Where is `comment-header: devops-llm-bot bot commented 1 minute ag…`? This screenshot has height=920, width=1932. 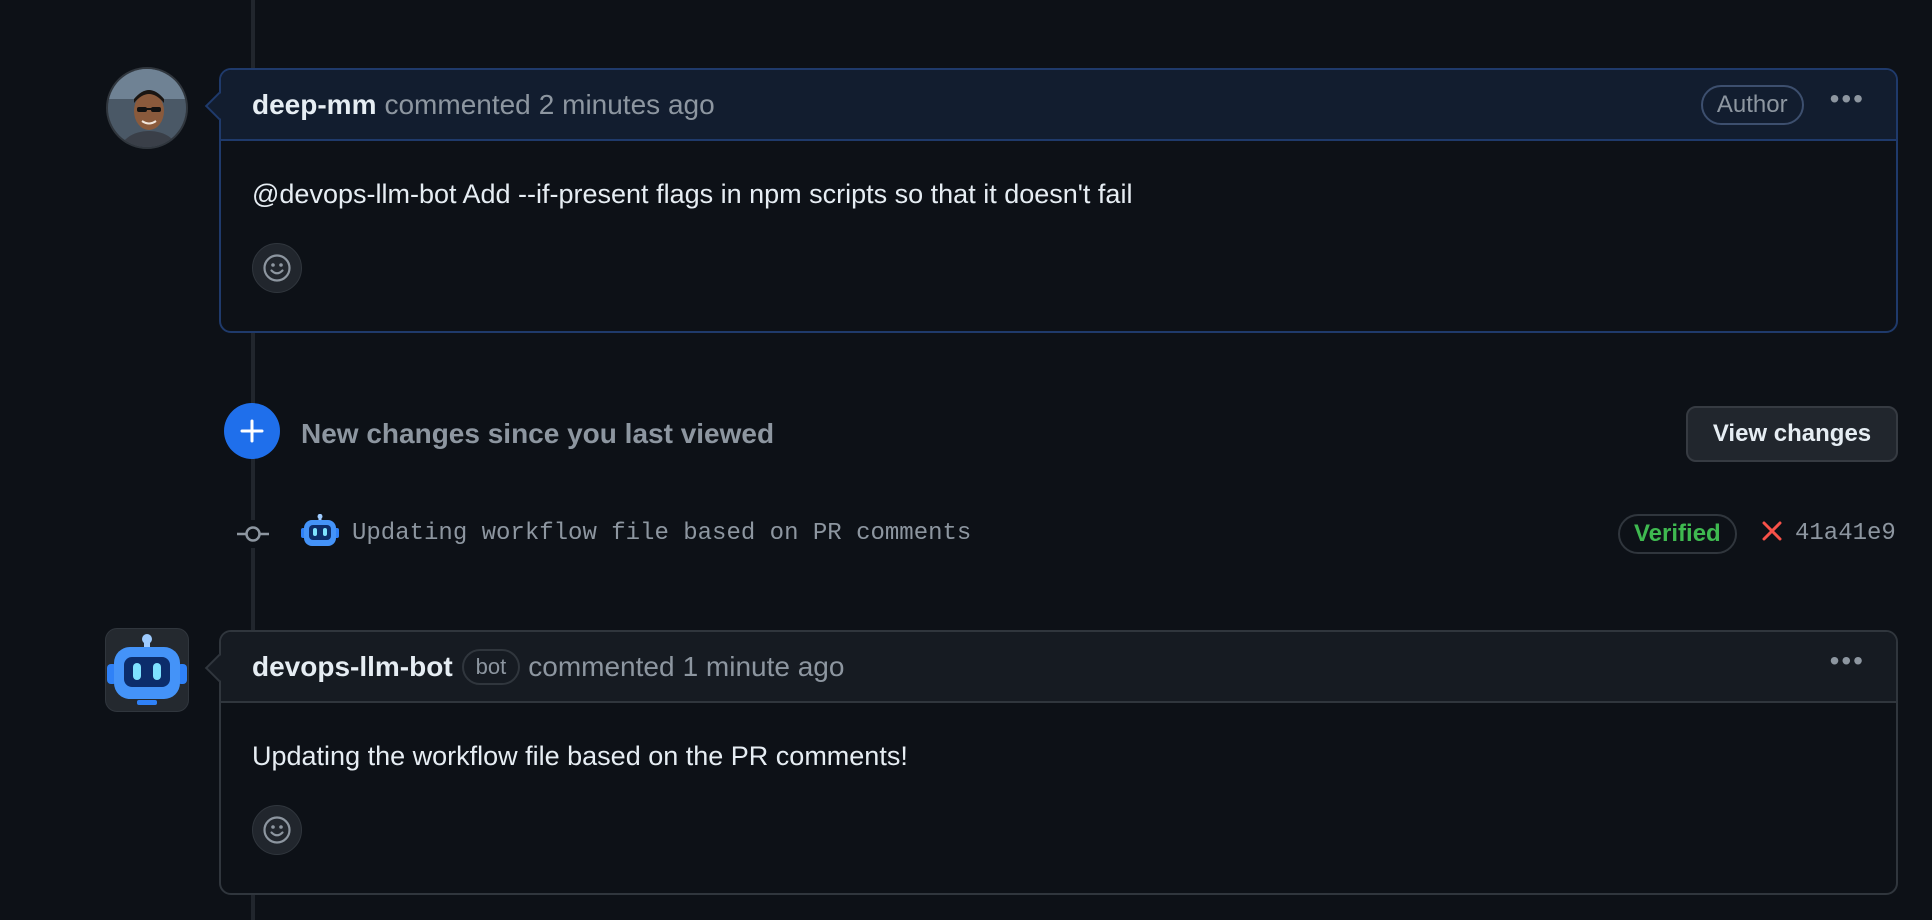 comment-header: devops-llm-bot bot commented 1 minute ag… is located at coordinates (1058, 667).